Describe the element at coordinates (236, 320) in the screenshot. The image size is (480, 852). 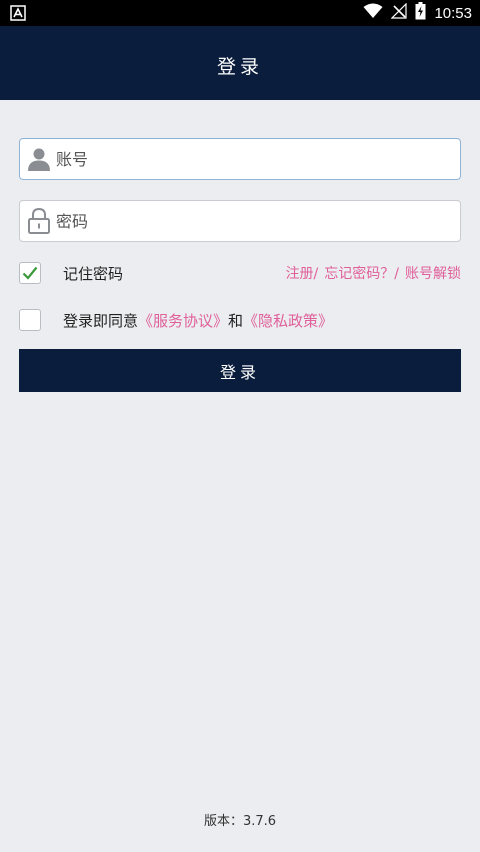
I see `agree-and: 和` at that location.